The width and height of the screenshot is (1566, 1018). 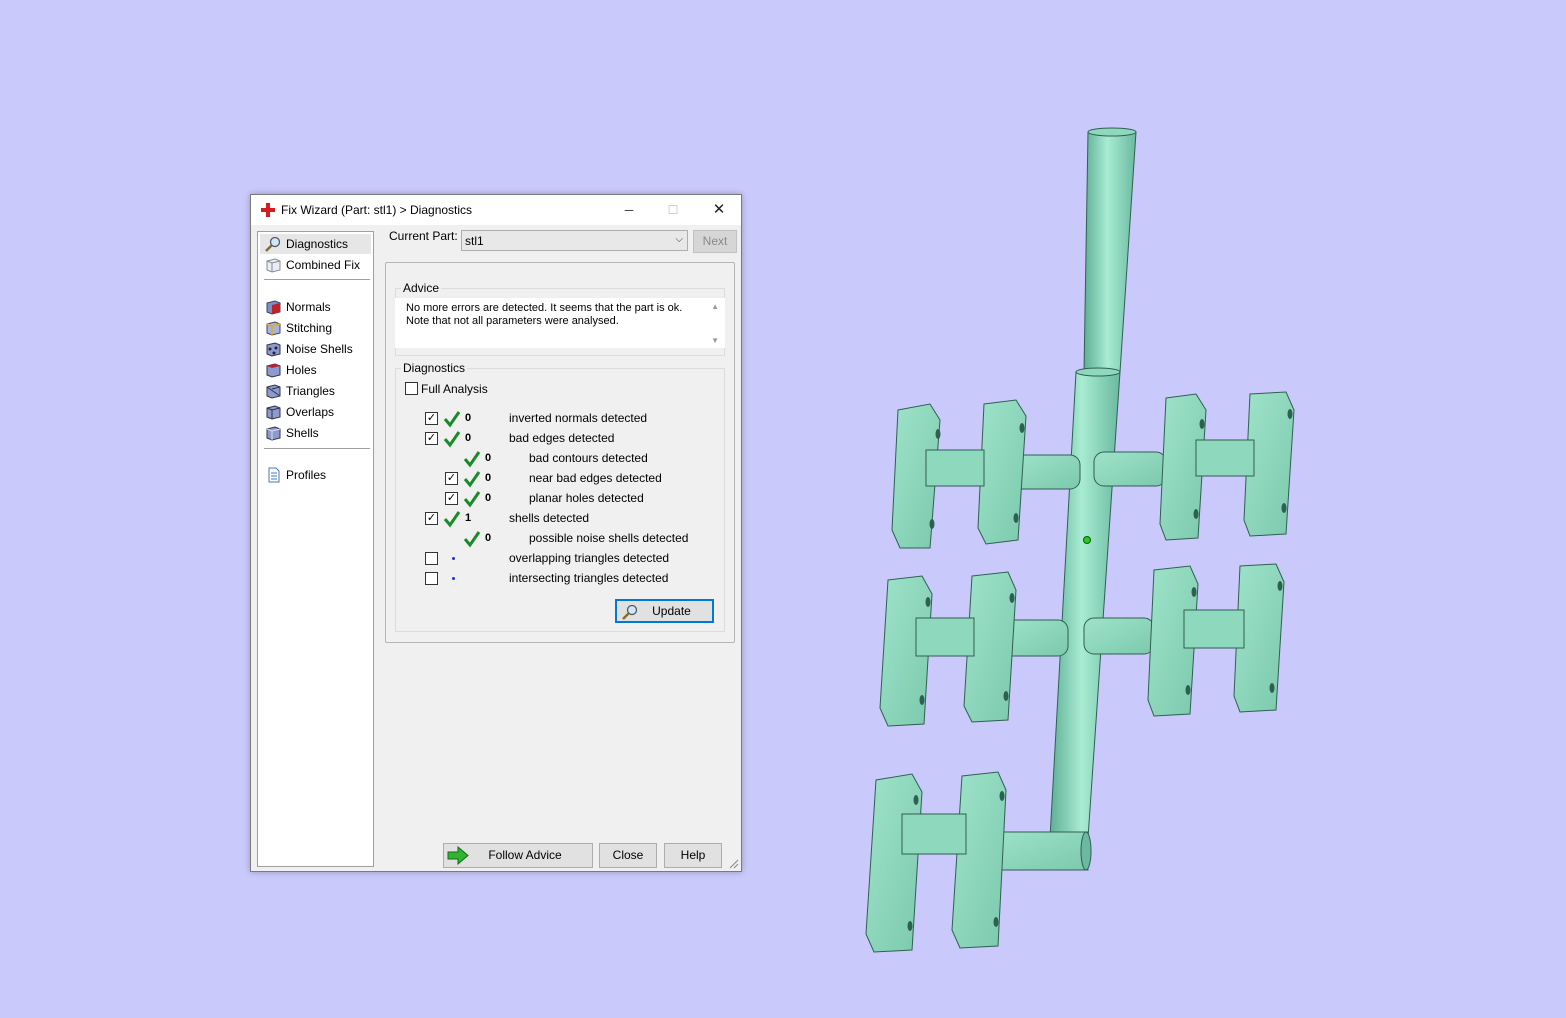 I want to click on sidebar-item-triangles: Triangles, so click(x=315, y=391).